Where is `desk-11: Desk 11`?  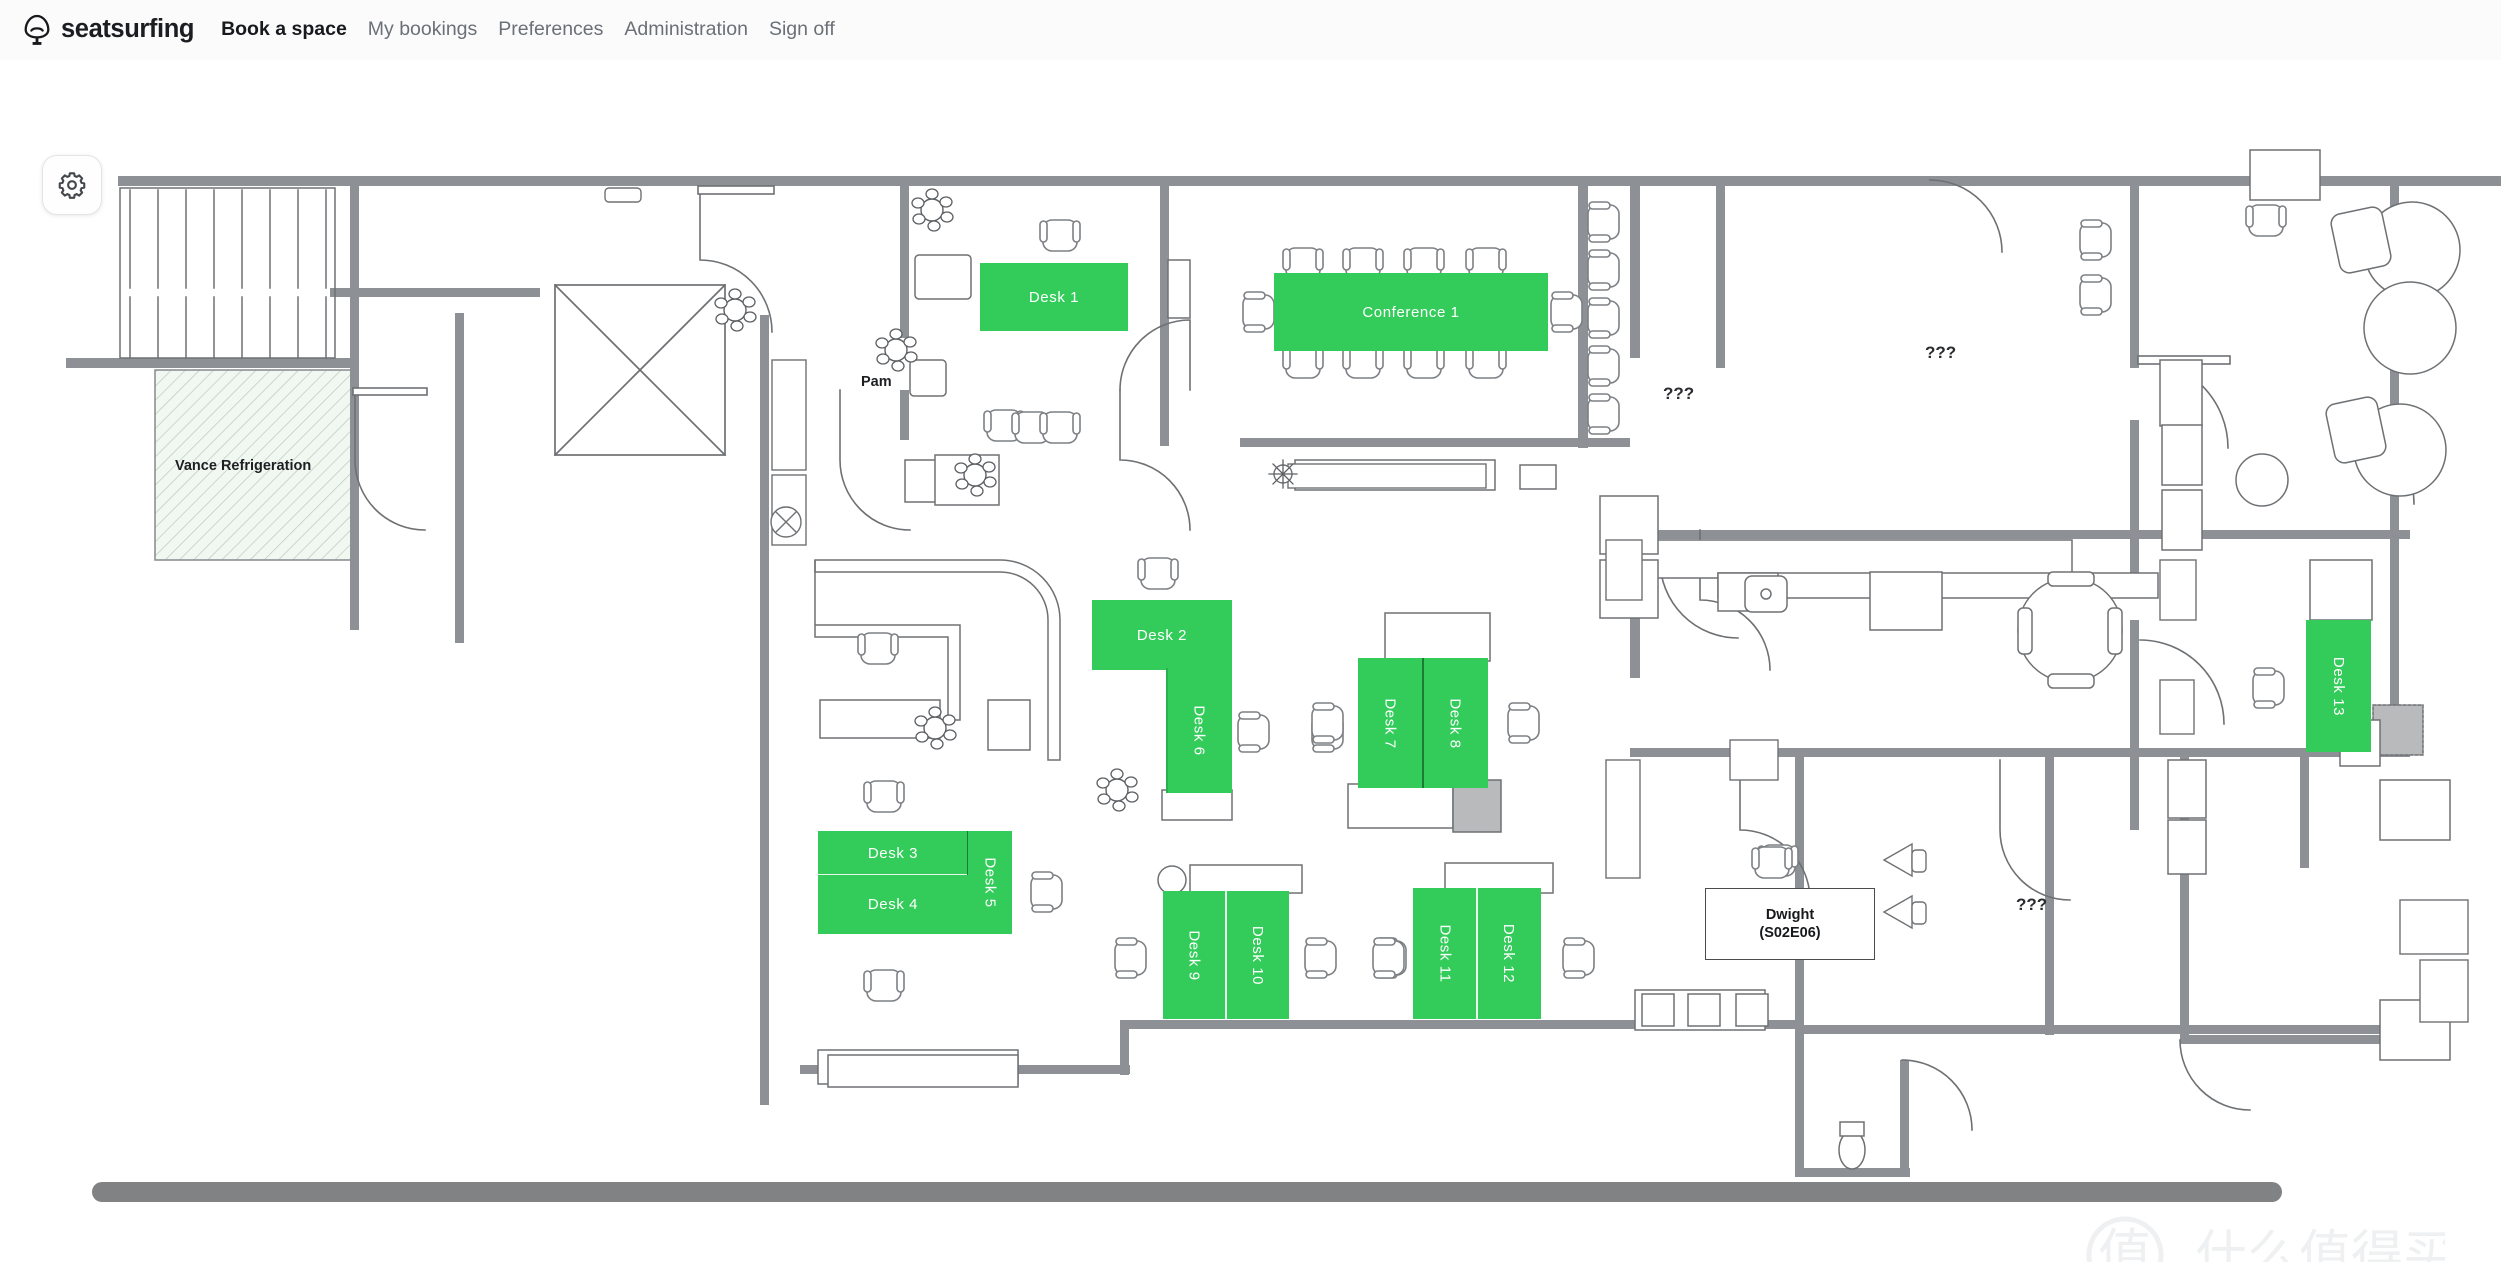 desk-11: Desk 11 is located at coordinates (1445, 953).